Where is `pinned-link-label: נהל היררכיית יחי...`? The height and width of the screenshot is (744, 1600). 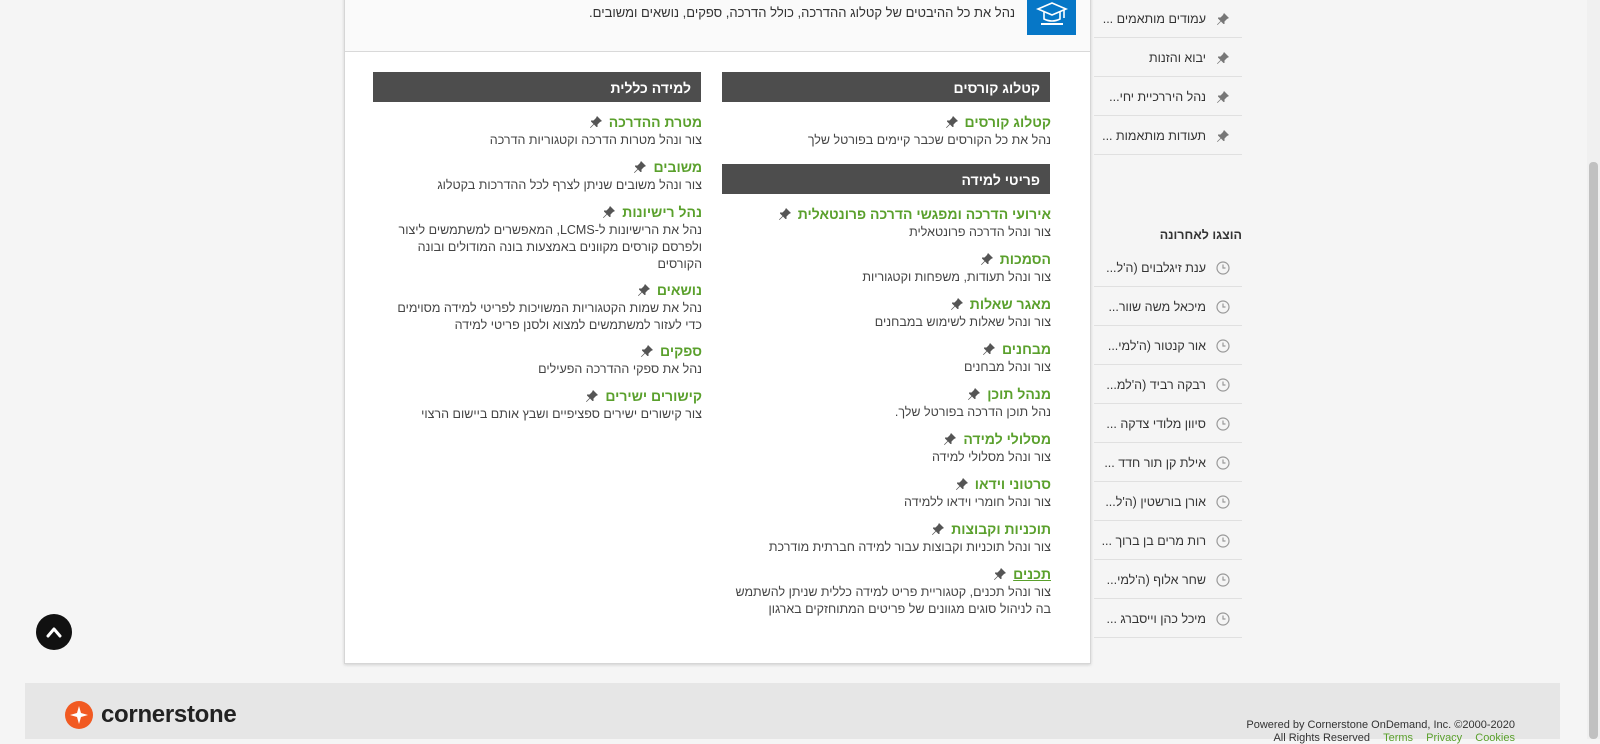 pinned-link-label: נהל היררכיית יחי... is located at coordinates (1157, 96).